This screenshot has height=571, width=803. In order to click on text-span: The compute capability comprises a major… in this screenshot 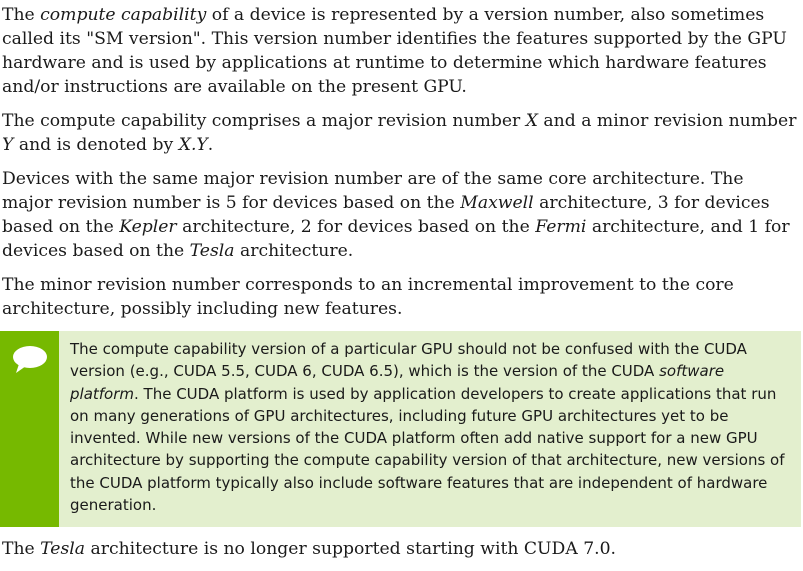, I will do `click(264, 121)`.